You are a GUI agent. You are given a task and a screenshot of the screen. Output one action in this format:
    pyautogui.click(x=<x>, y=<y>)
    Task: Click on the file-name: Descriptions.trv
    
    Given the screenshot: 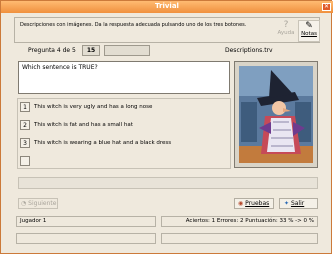 What is the action you would take?
    pyautogui.click(x=249, y=50)
    